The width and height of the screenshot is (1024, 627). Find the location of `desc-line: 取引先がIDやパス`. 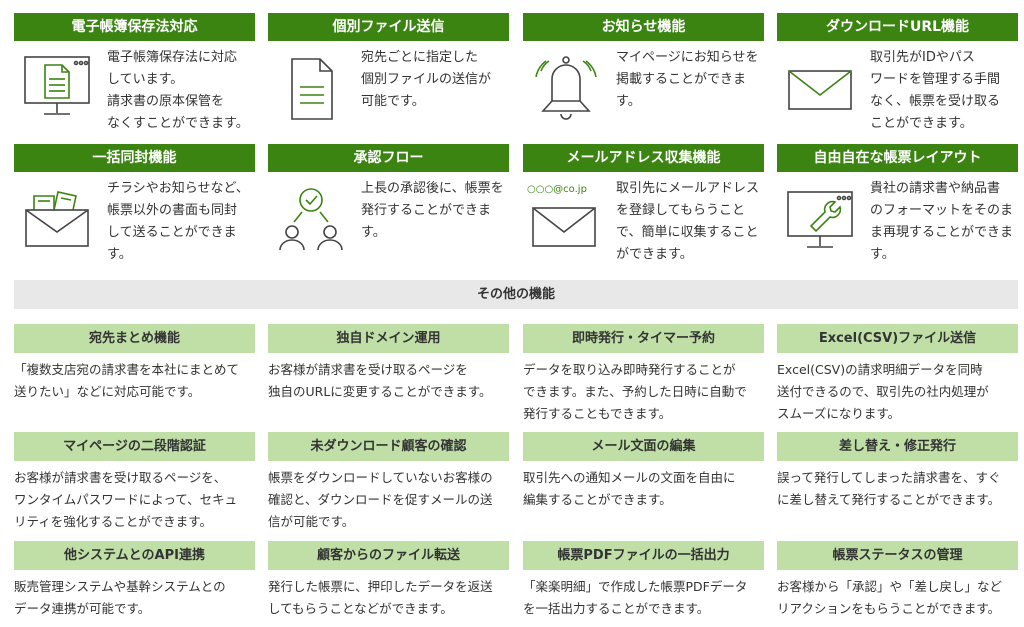

desc-line: 取引先がIDやパス is located at coordinates (922, 57).